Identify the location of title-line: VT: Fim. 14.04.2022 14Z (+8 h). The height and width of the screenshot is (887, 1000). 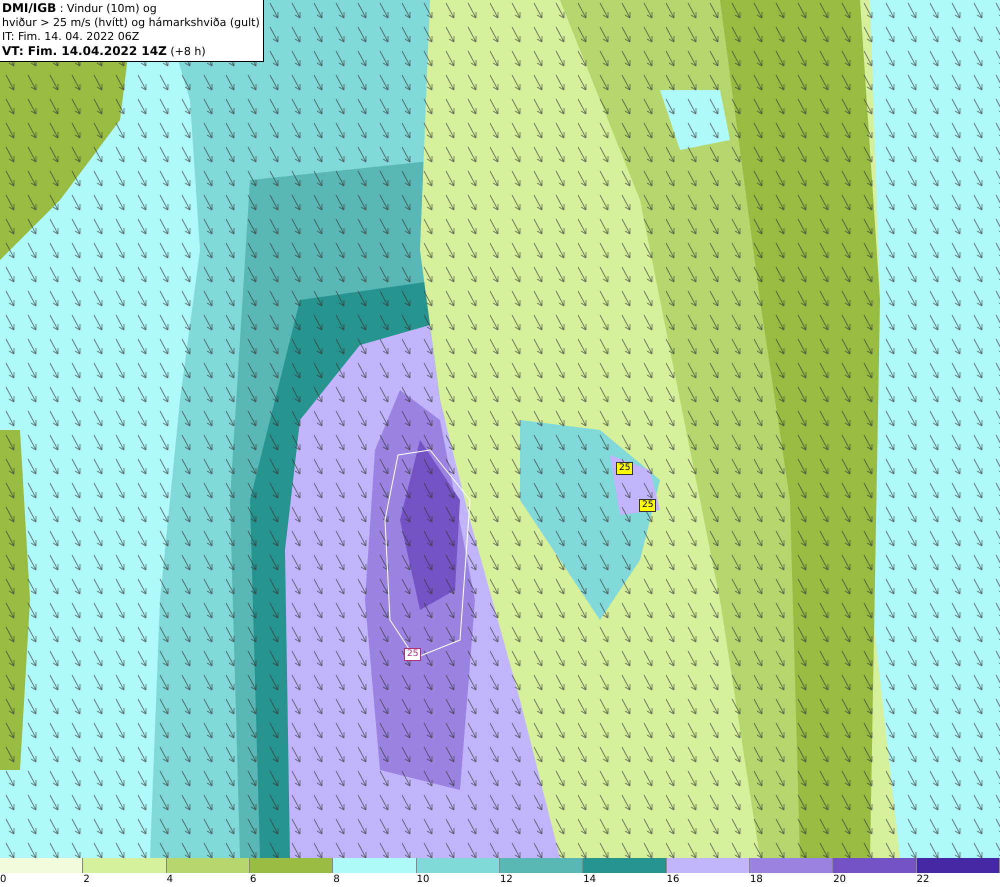
(104, 51).